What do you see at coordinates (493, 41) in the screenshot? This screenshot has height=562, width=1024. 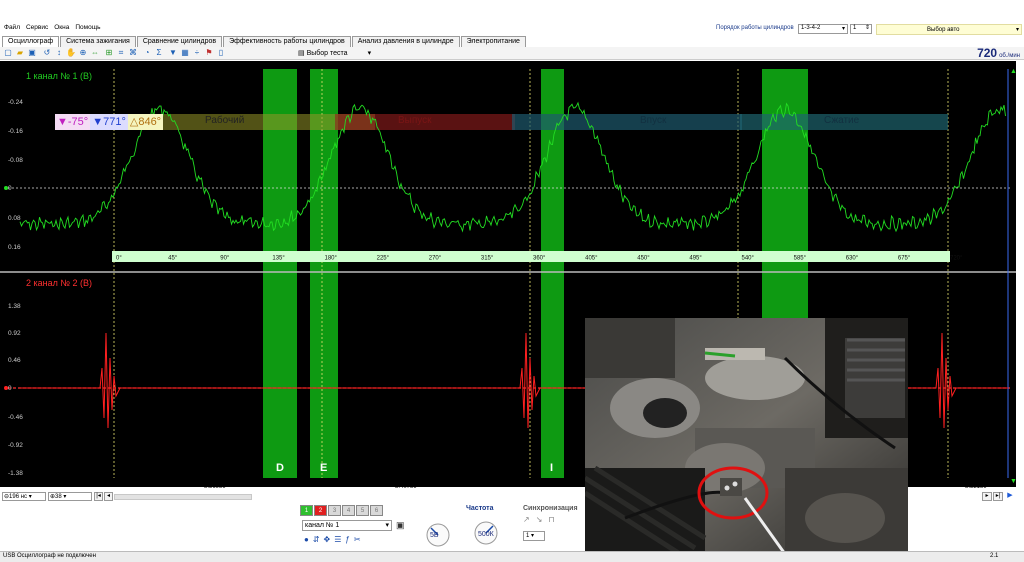 I see `tab-power: Электропитание` at bounding box center [493, 41].